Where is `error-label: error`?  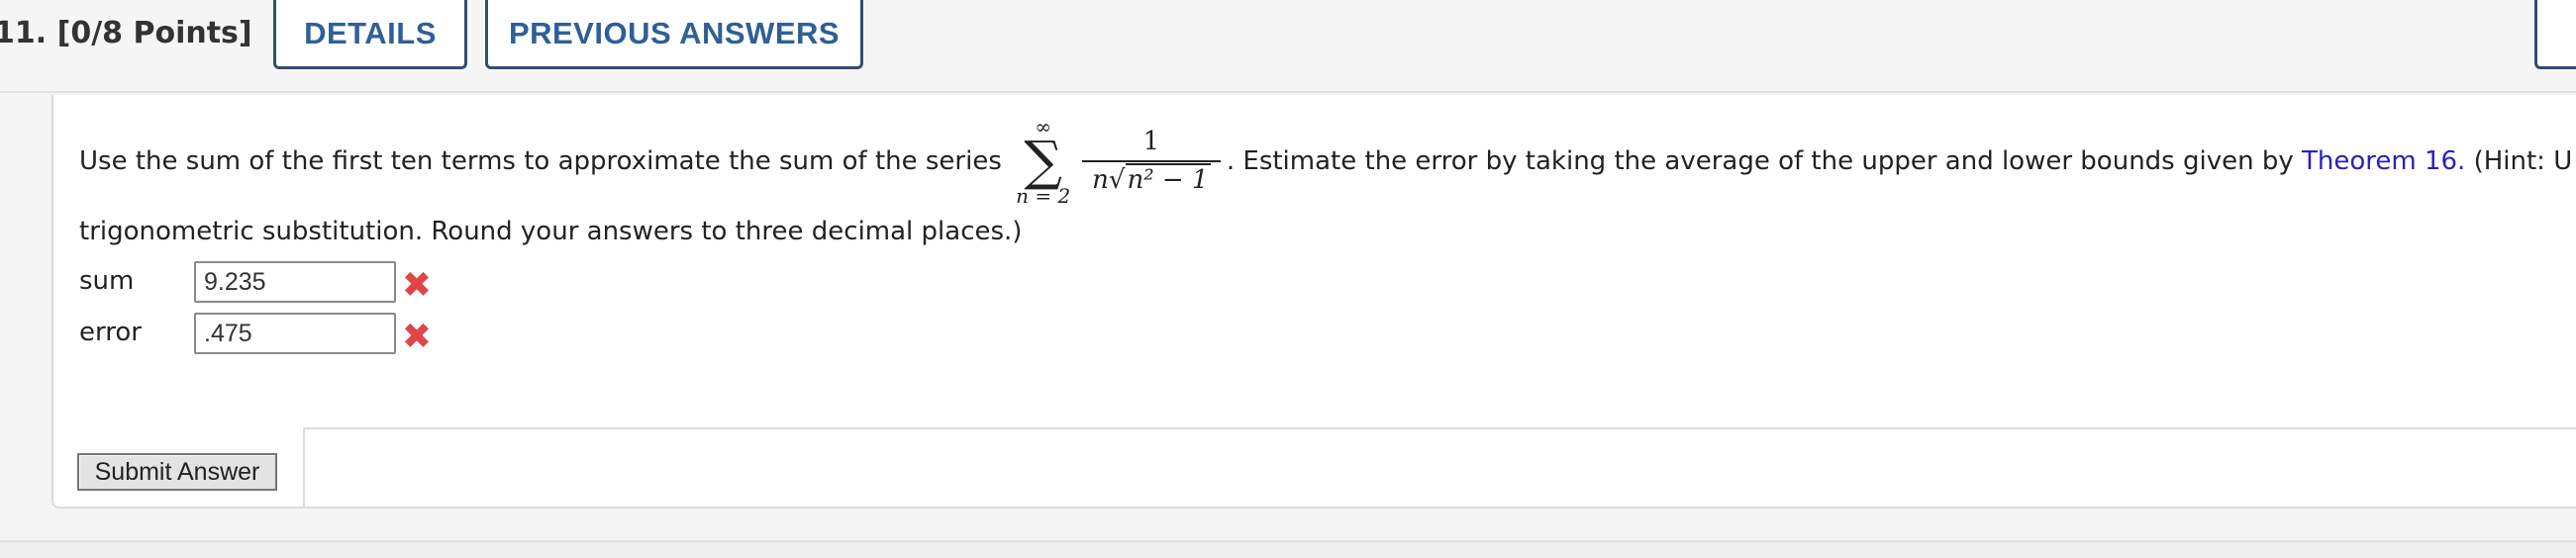
error-label: error is located at coordinates (111, 332).